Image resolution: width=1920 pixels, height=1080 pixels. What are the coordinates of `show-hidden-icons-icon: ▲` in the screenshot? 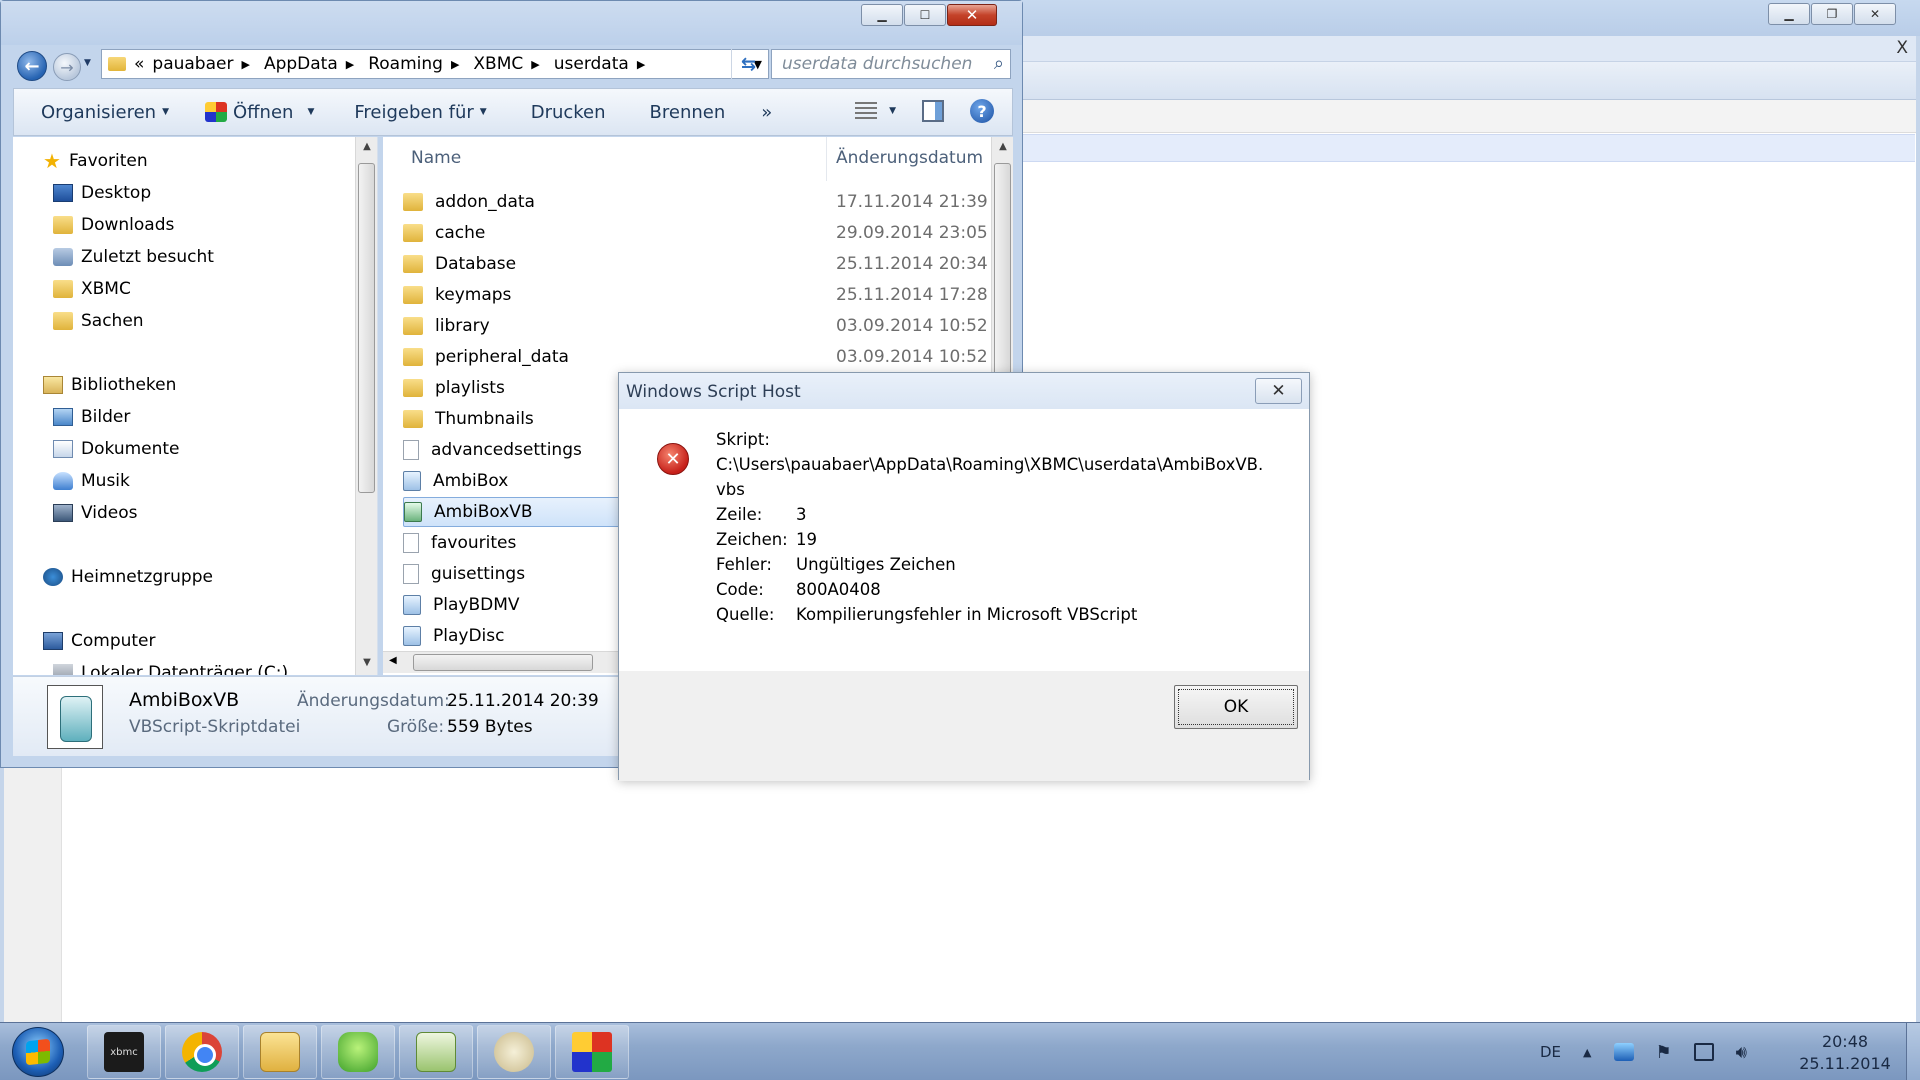 It's located at (1587, 1052).